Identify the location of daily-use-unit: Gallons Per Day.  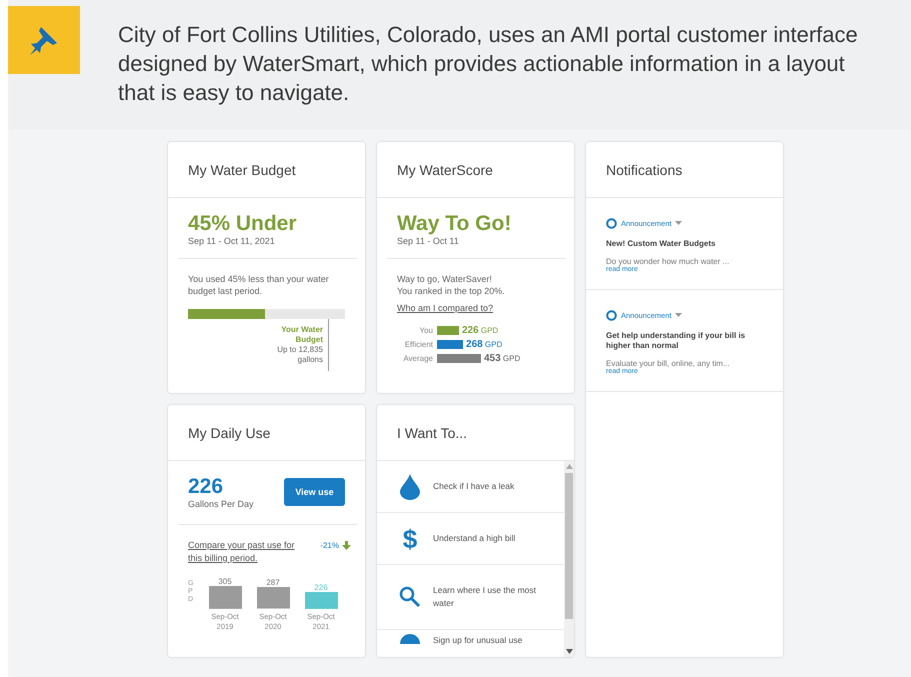
(221, 504).